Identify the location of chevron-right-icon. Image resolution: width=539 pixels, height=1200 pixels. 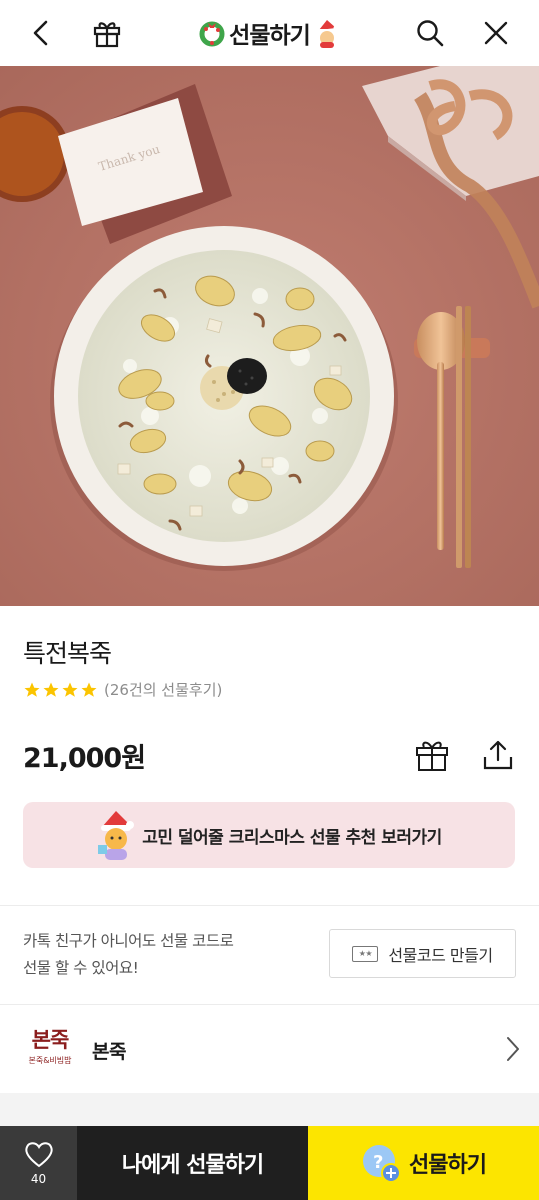
(513, 1049).